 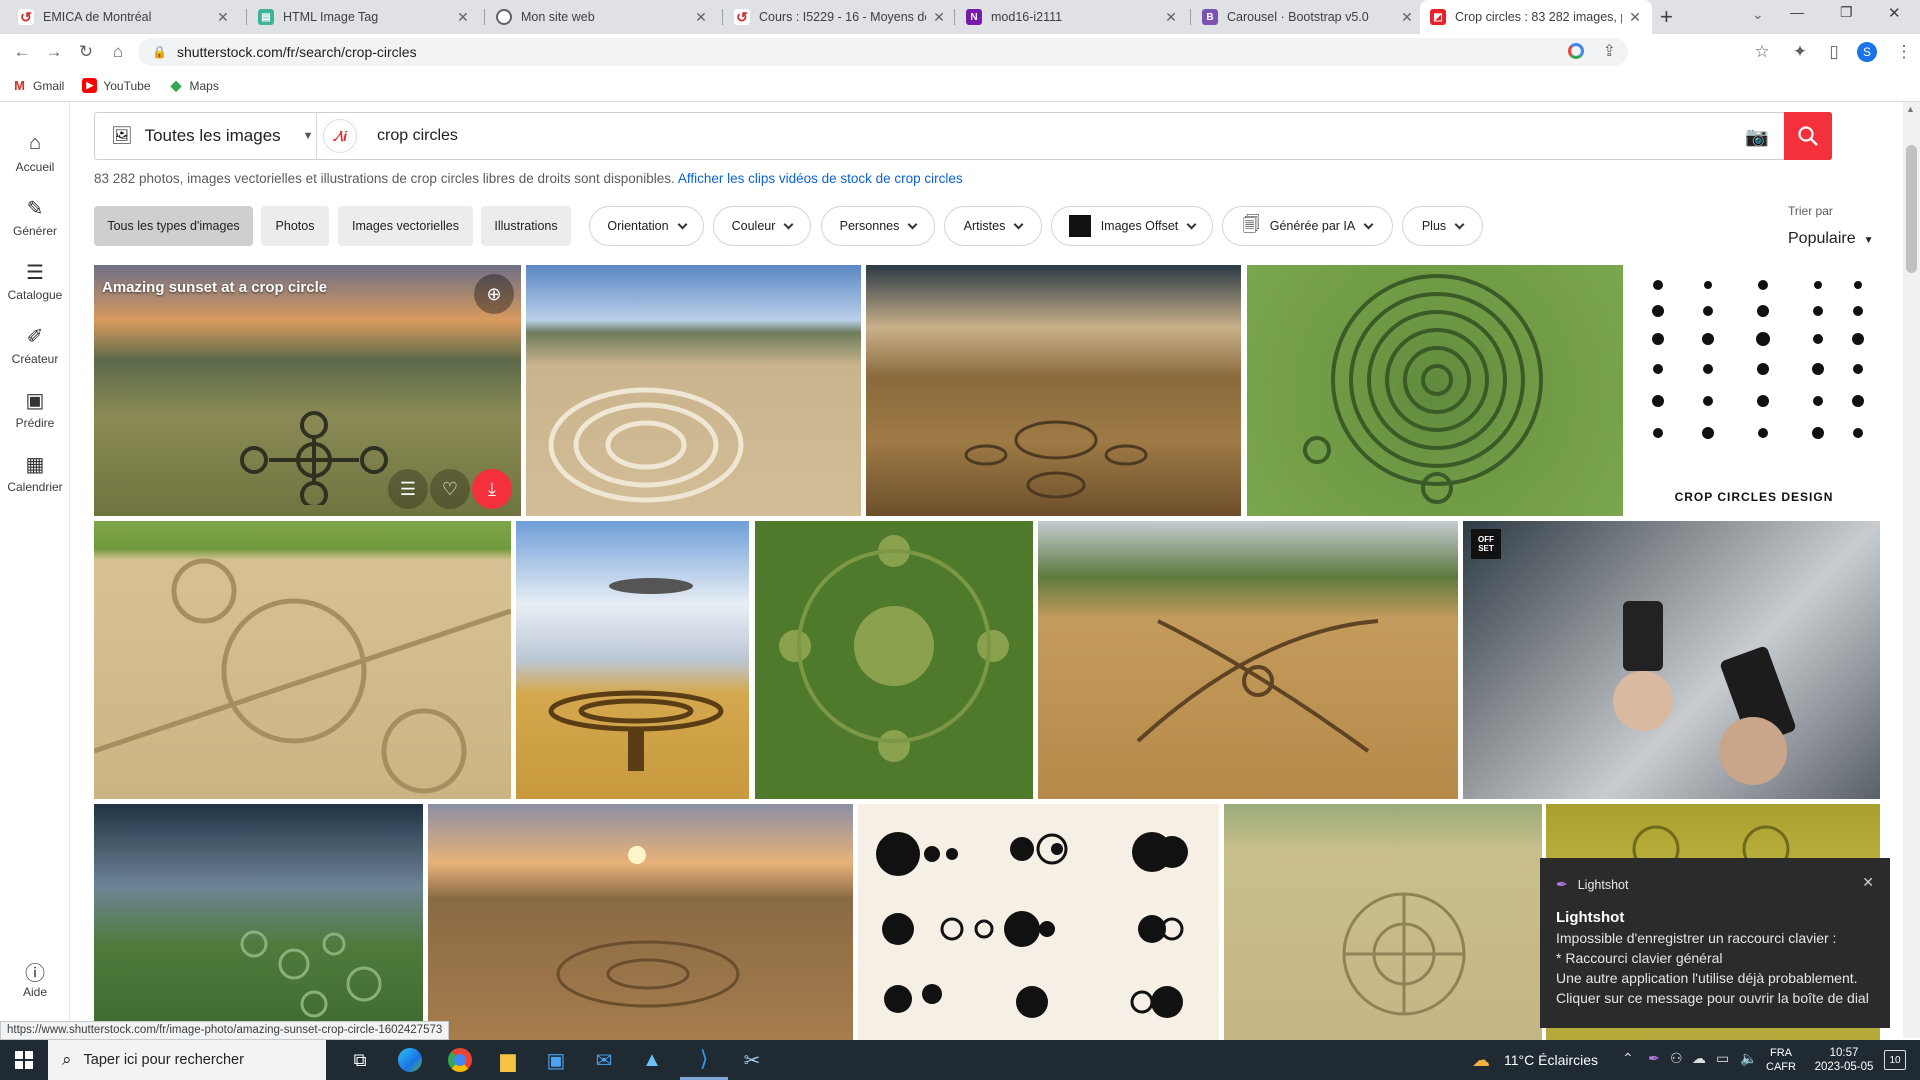 I want to click on snipping-icon: ✂, so click(x=752, y=1060).